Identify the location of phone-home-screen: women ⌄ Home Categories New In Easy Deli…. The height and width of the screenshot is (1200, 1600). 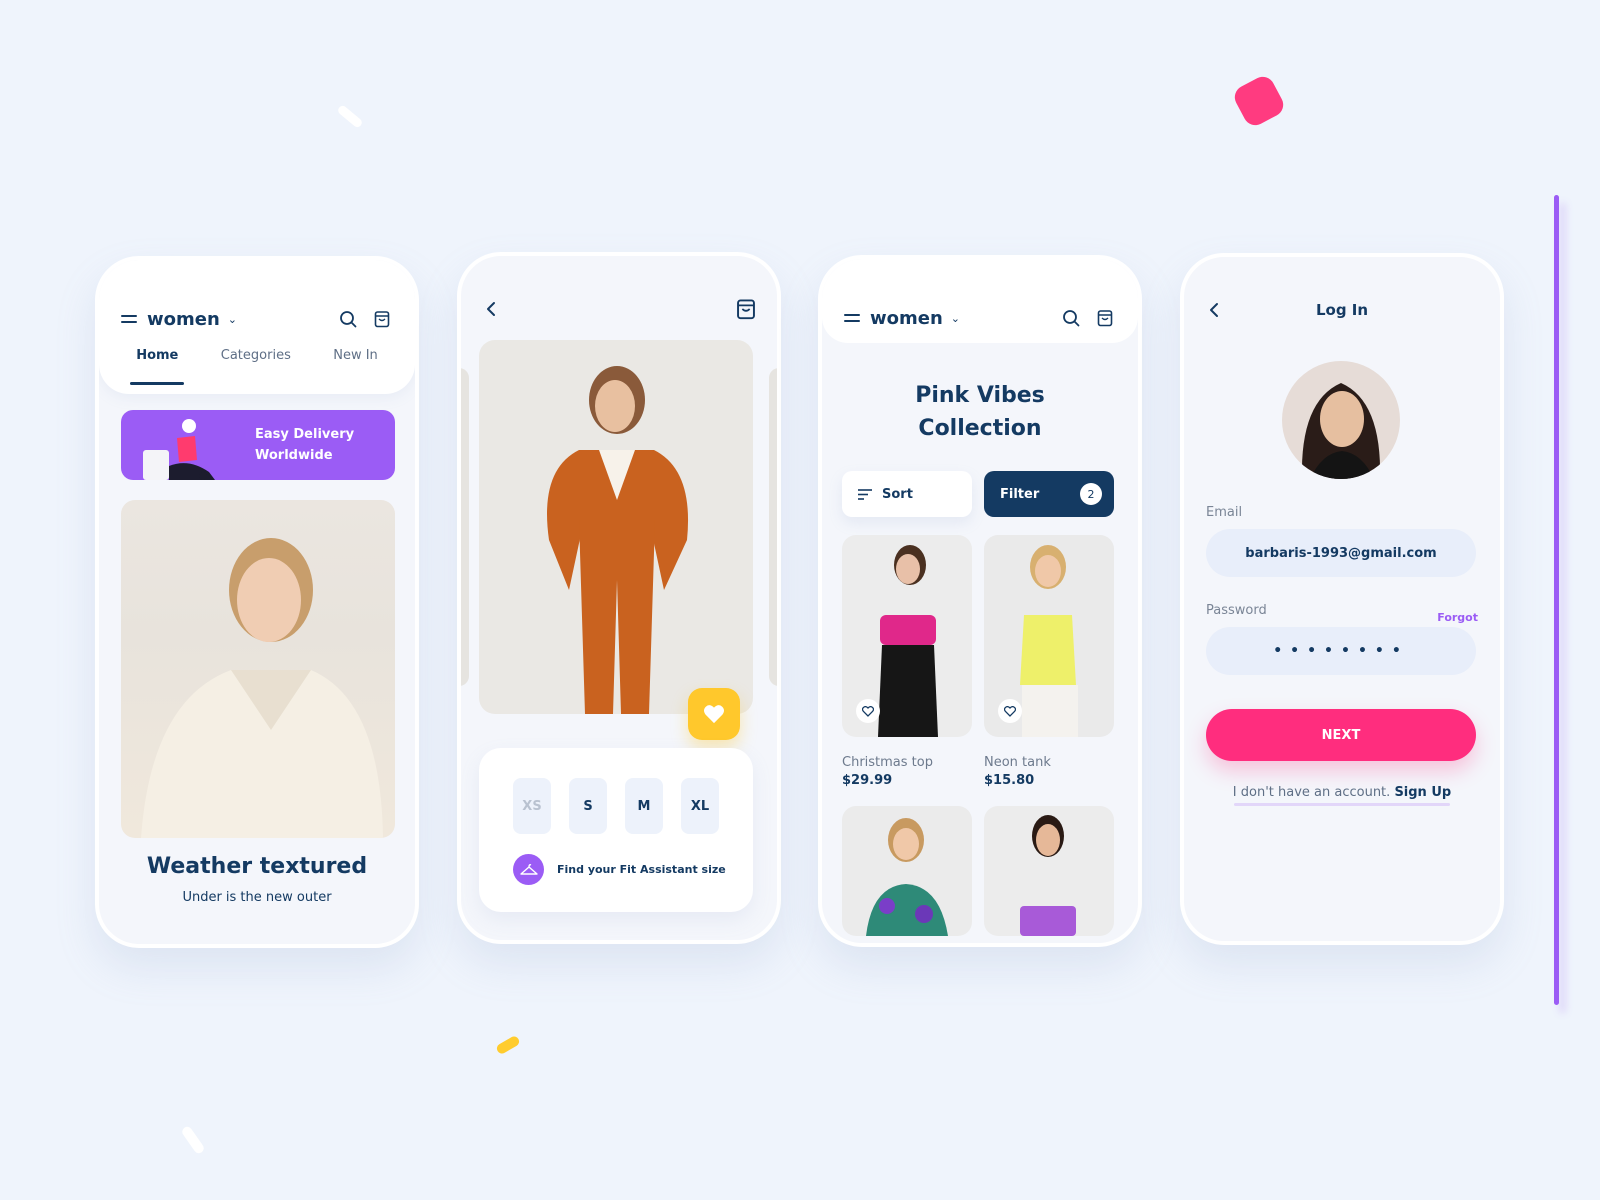
(257, 602).